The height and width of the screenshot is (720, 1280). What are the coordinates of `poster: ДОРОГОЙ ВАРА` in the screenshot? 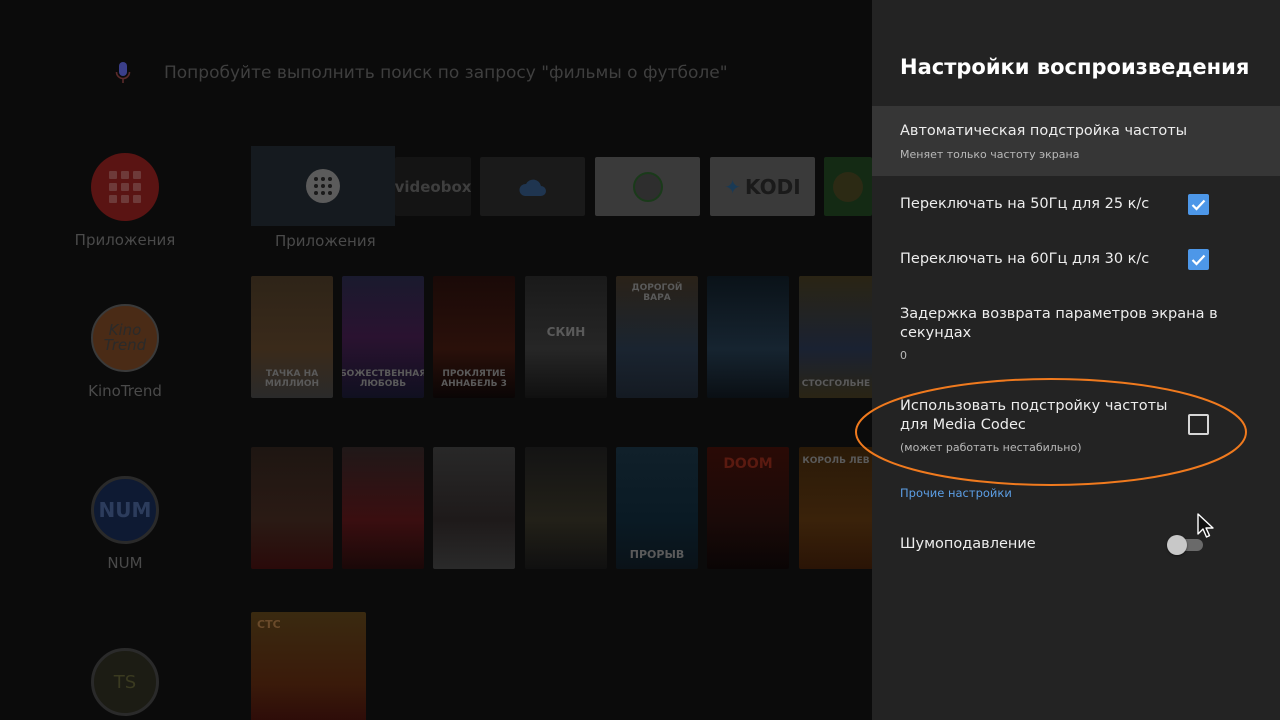 It's located at (657, 337).